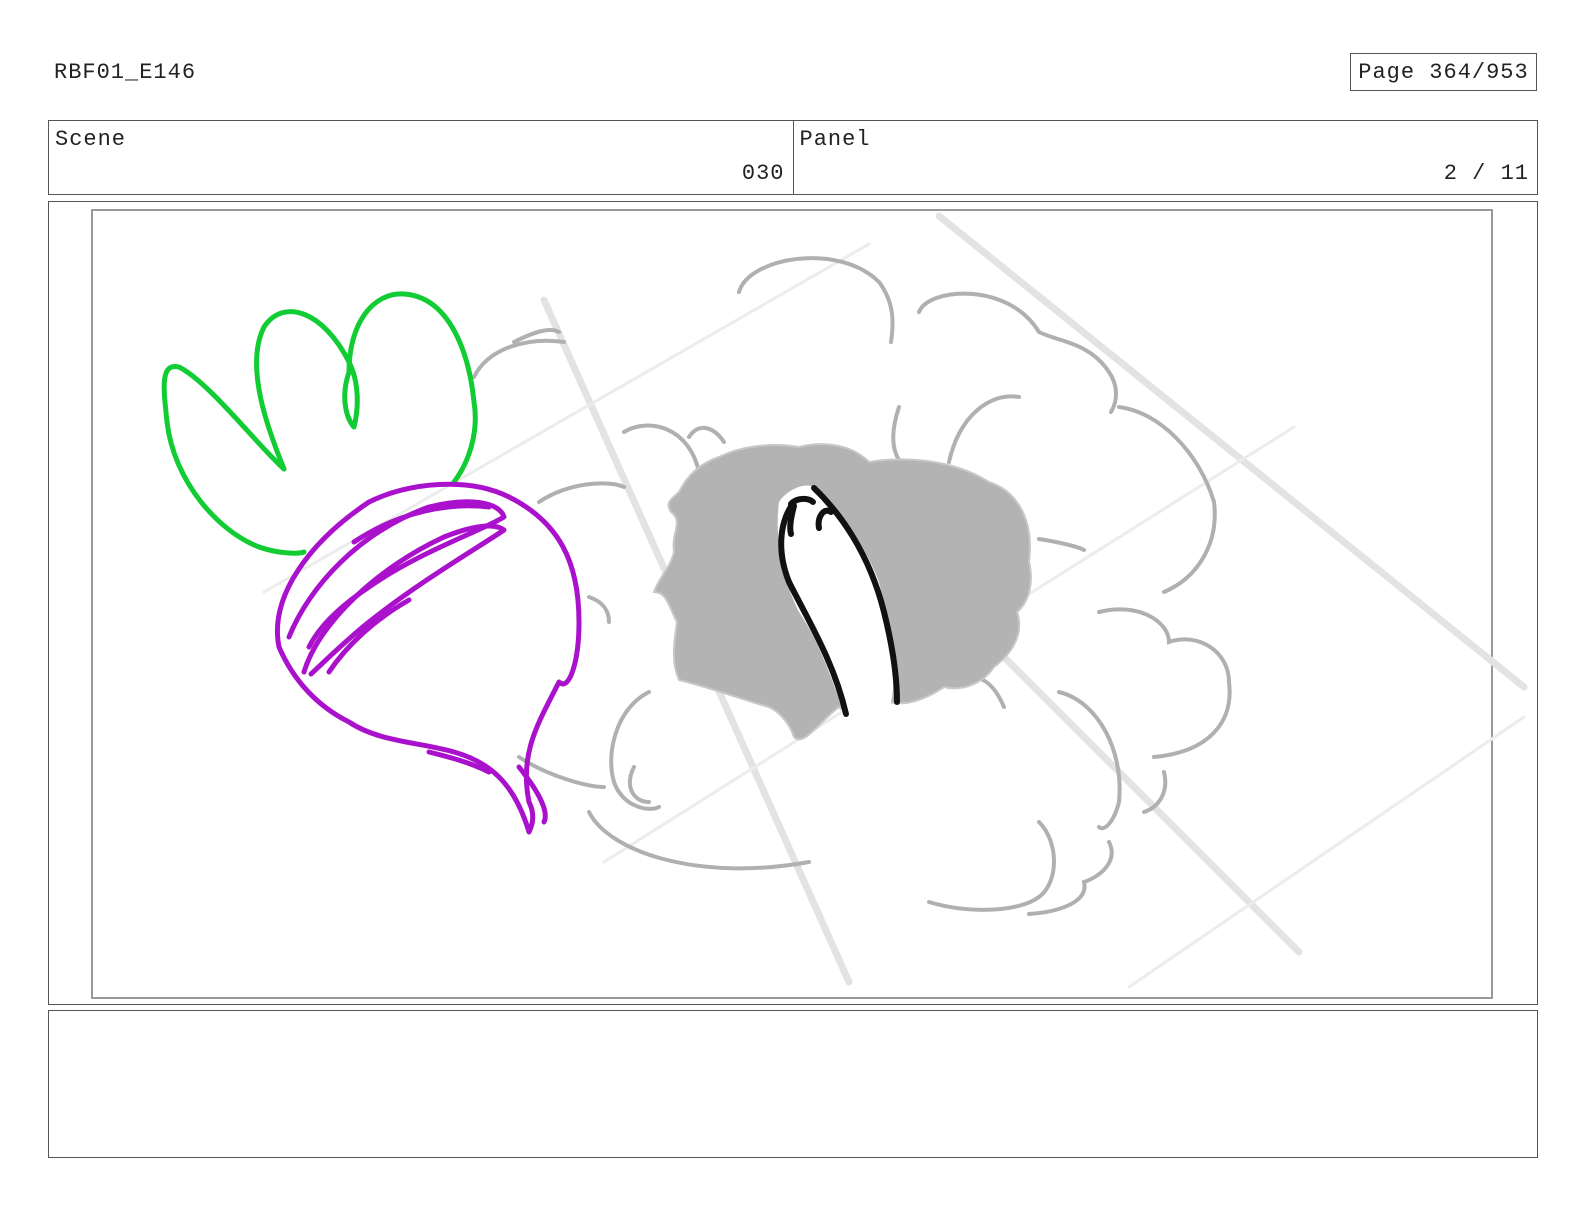 The width and height of the screenshot is (1584, 1224). I want to click on panel-cell: Panel 2 / 11, so click(1165, 157).